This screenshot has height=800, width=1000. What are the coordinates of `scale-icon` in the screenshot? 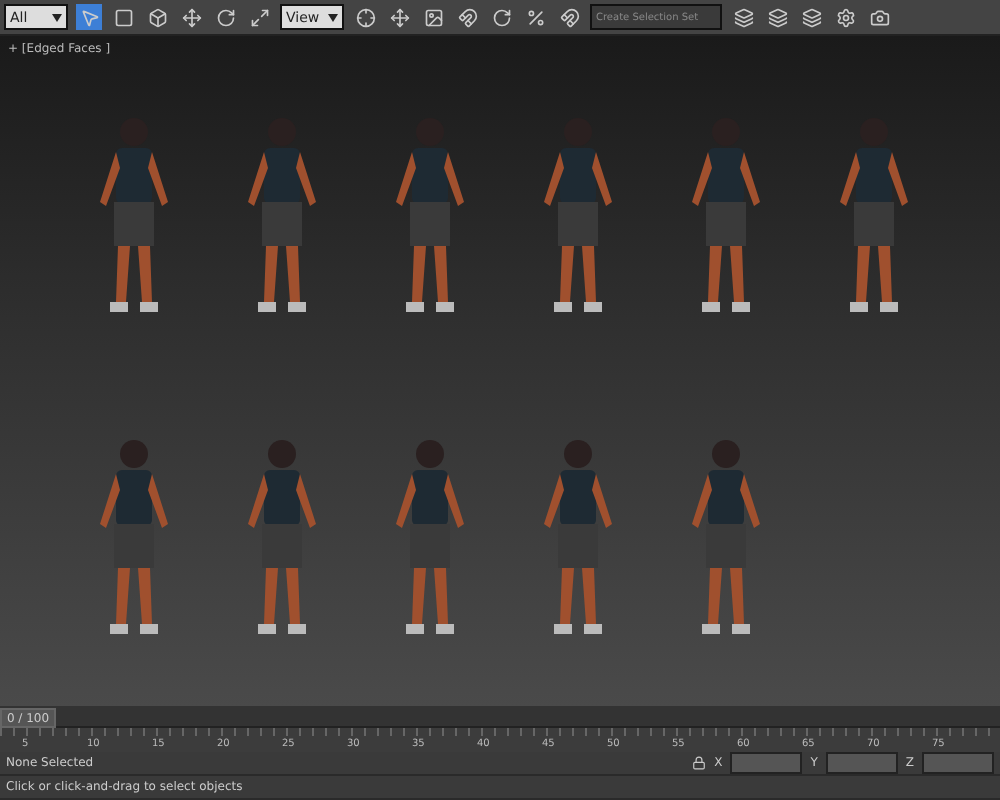 It's located at (259, 17).